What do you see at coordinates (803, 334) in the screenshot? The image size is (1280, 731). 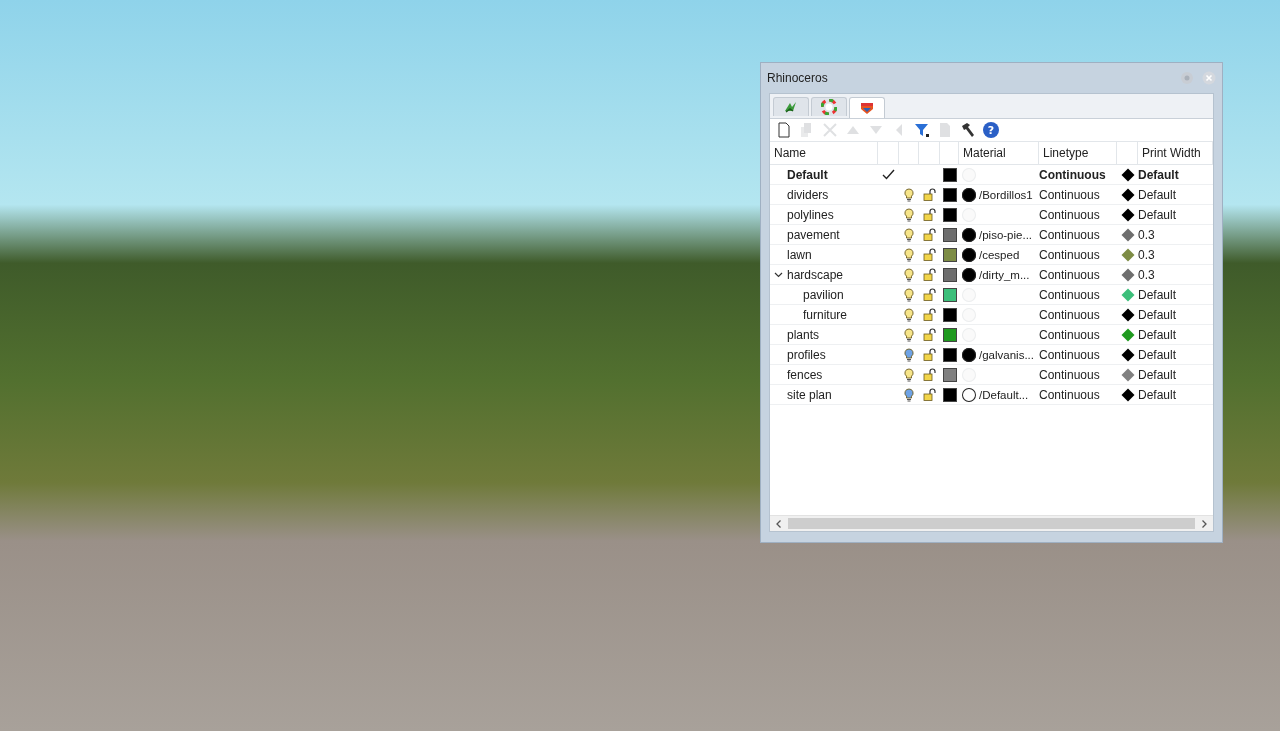 I see `layer-name: plants` at bounding box center [803, 334].